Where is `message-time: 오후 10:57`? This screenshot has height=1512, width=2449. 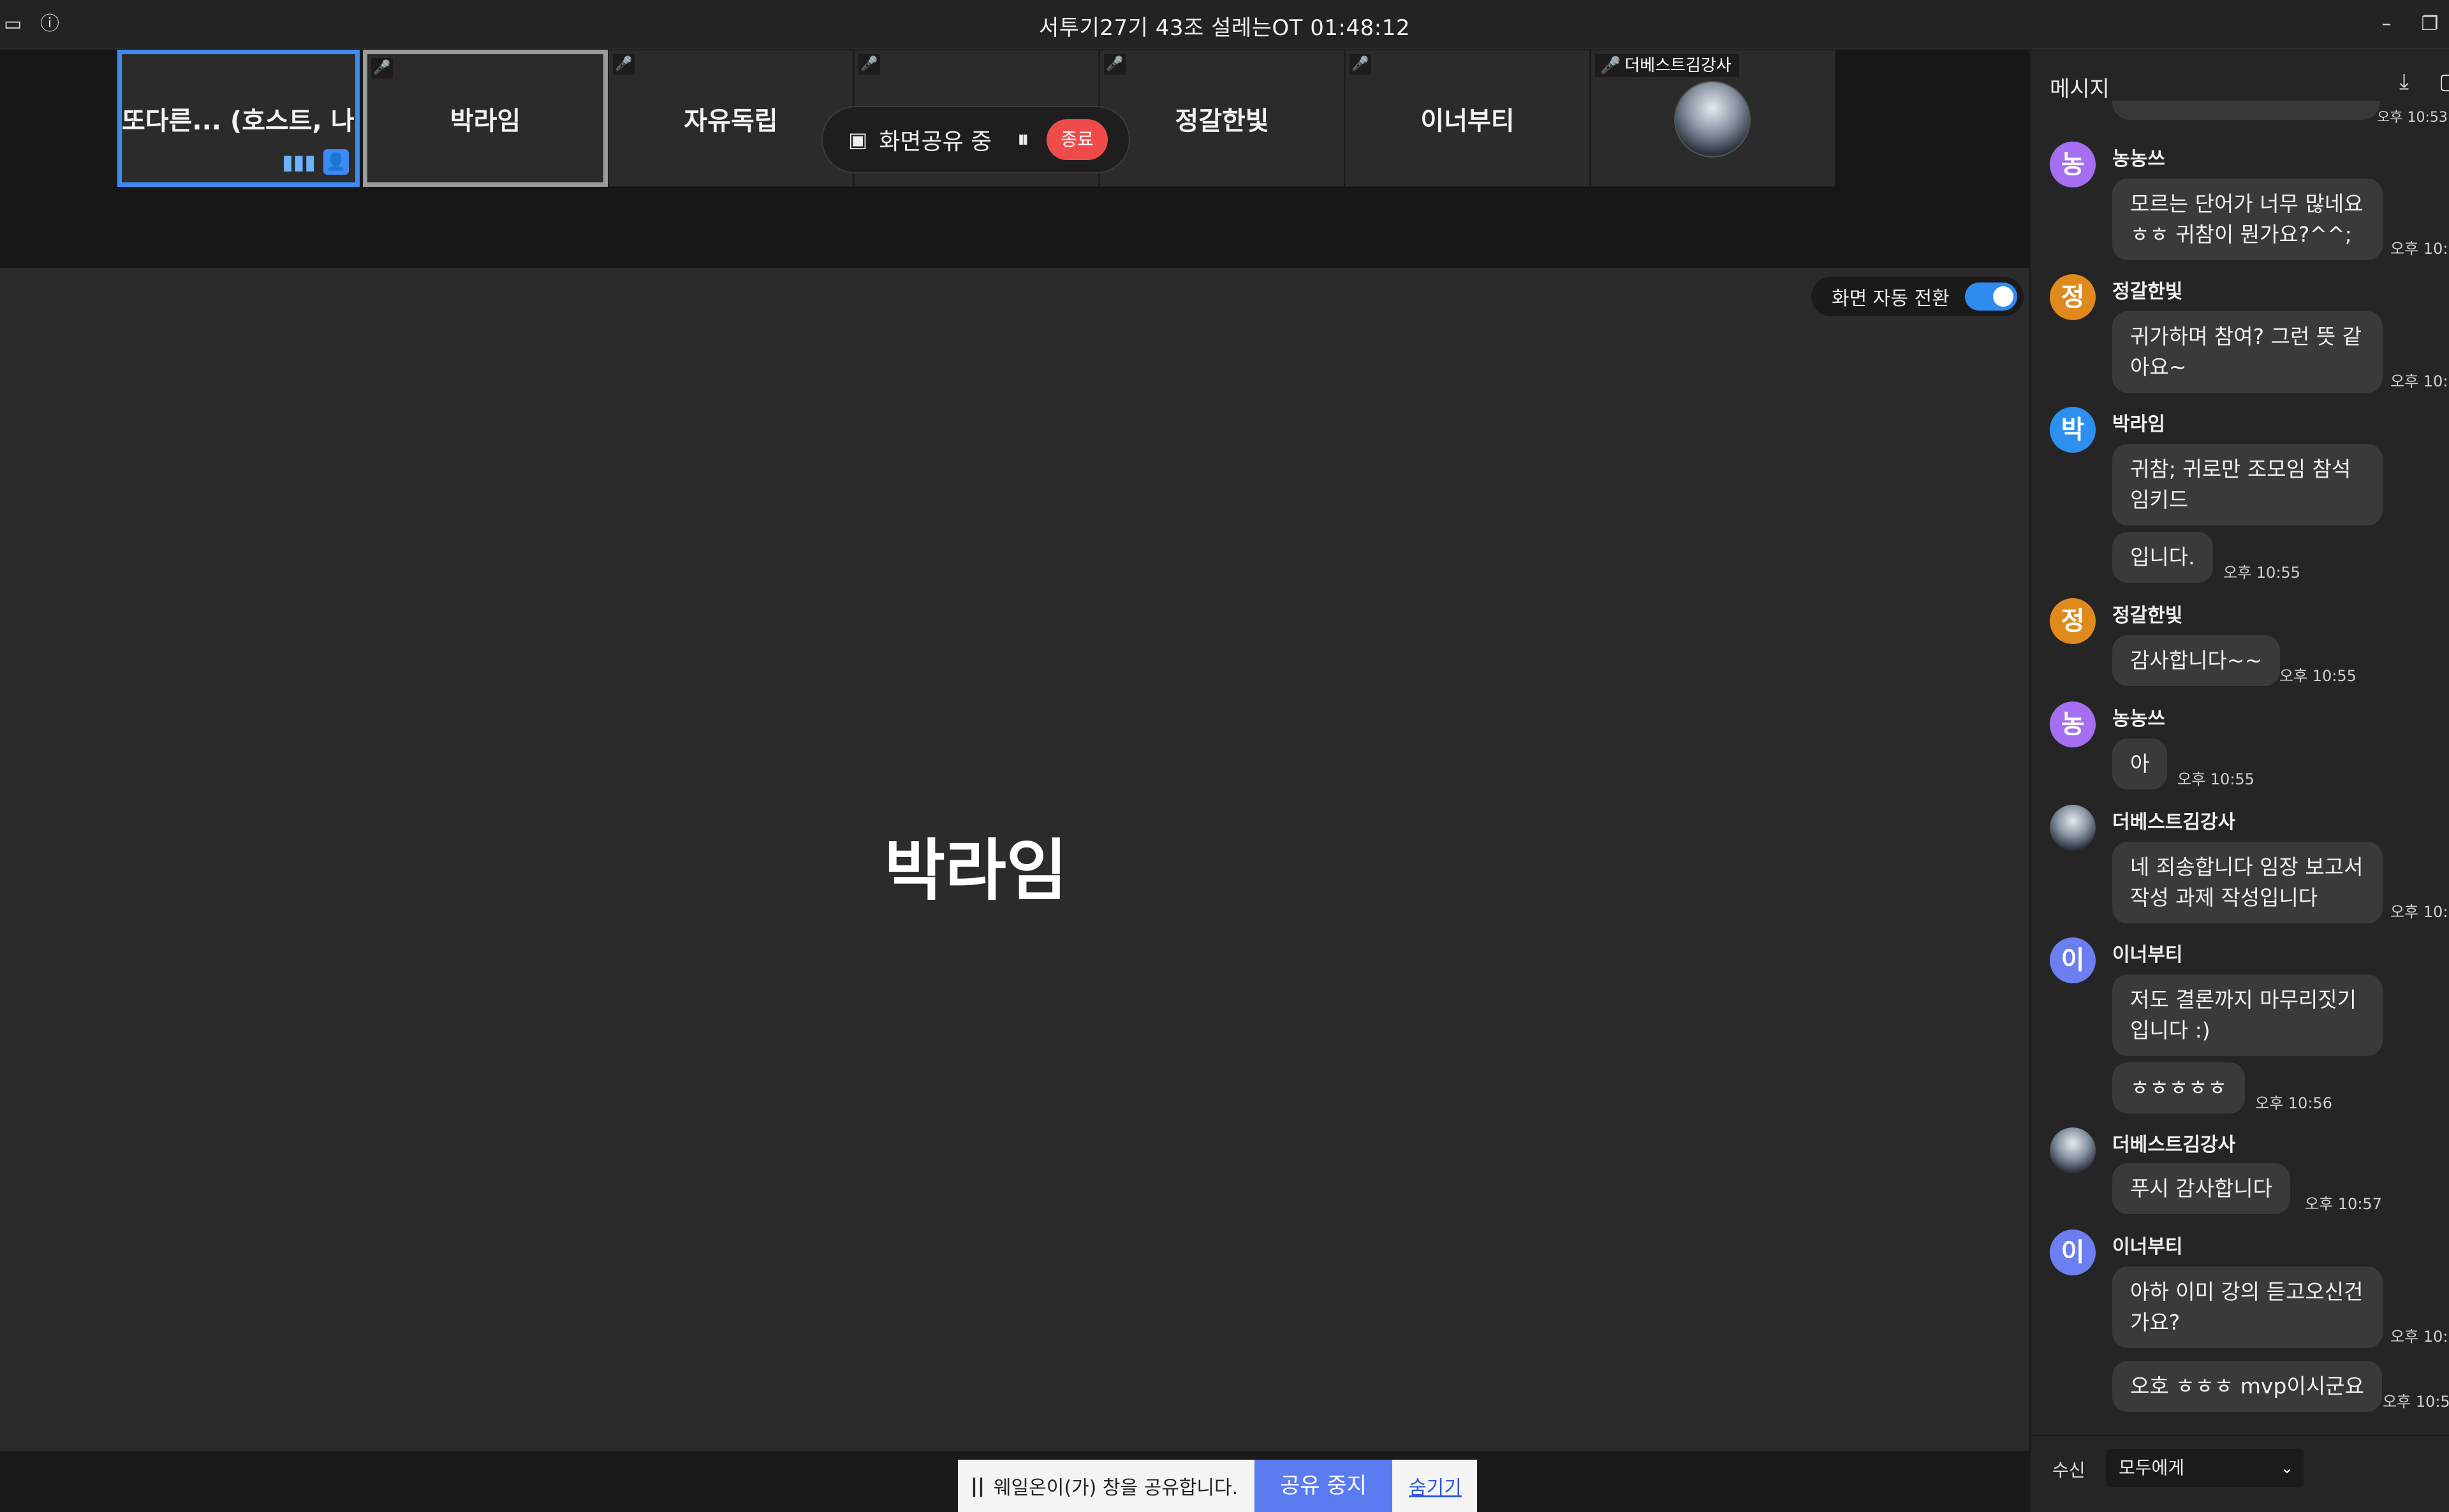 message-time: 오후 10:57 is located at coordinates (2344, 1204).